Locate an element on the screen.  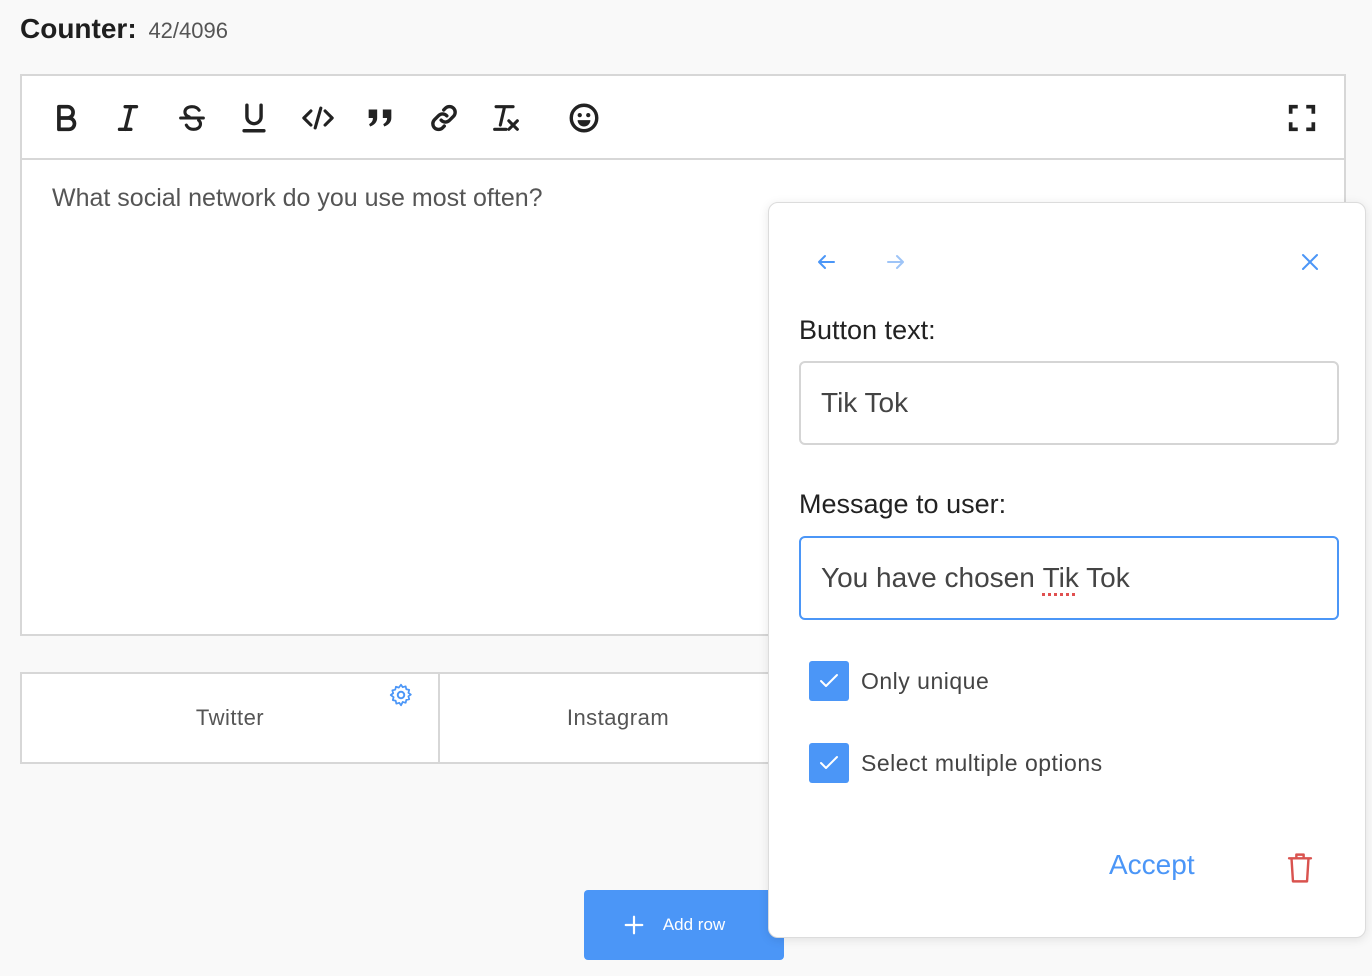
fullscreen-icon is located at coordinates (1302, 118).